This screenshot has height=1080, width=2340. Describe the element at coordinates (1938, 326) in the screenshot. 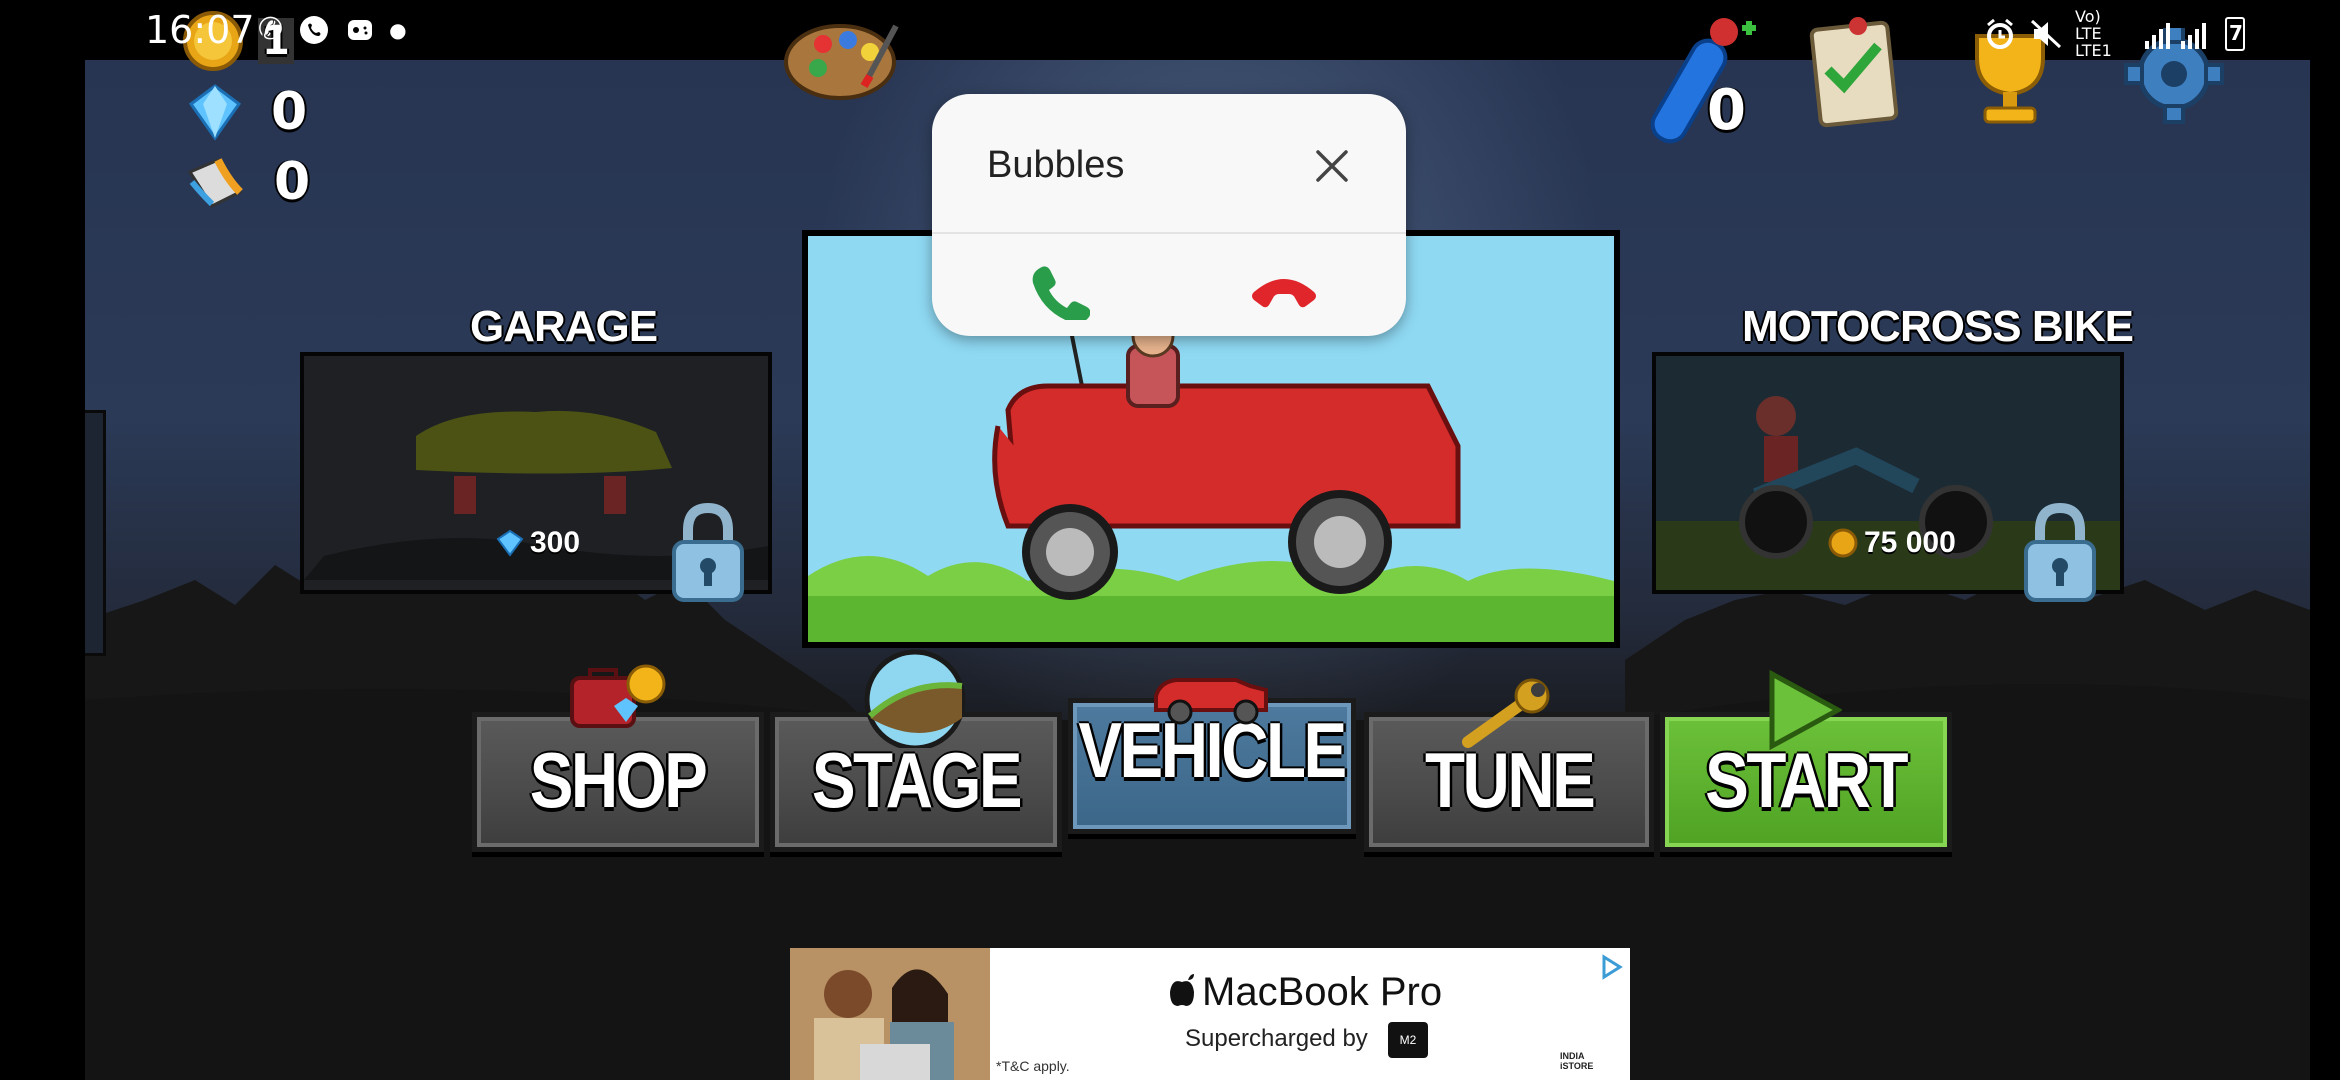

I see `motocross-title: MOTOCROSS BIKE` at that location.